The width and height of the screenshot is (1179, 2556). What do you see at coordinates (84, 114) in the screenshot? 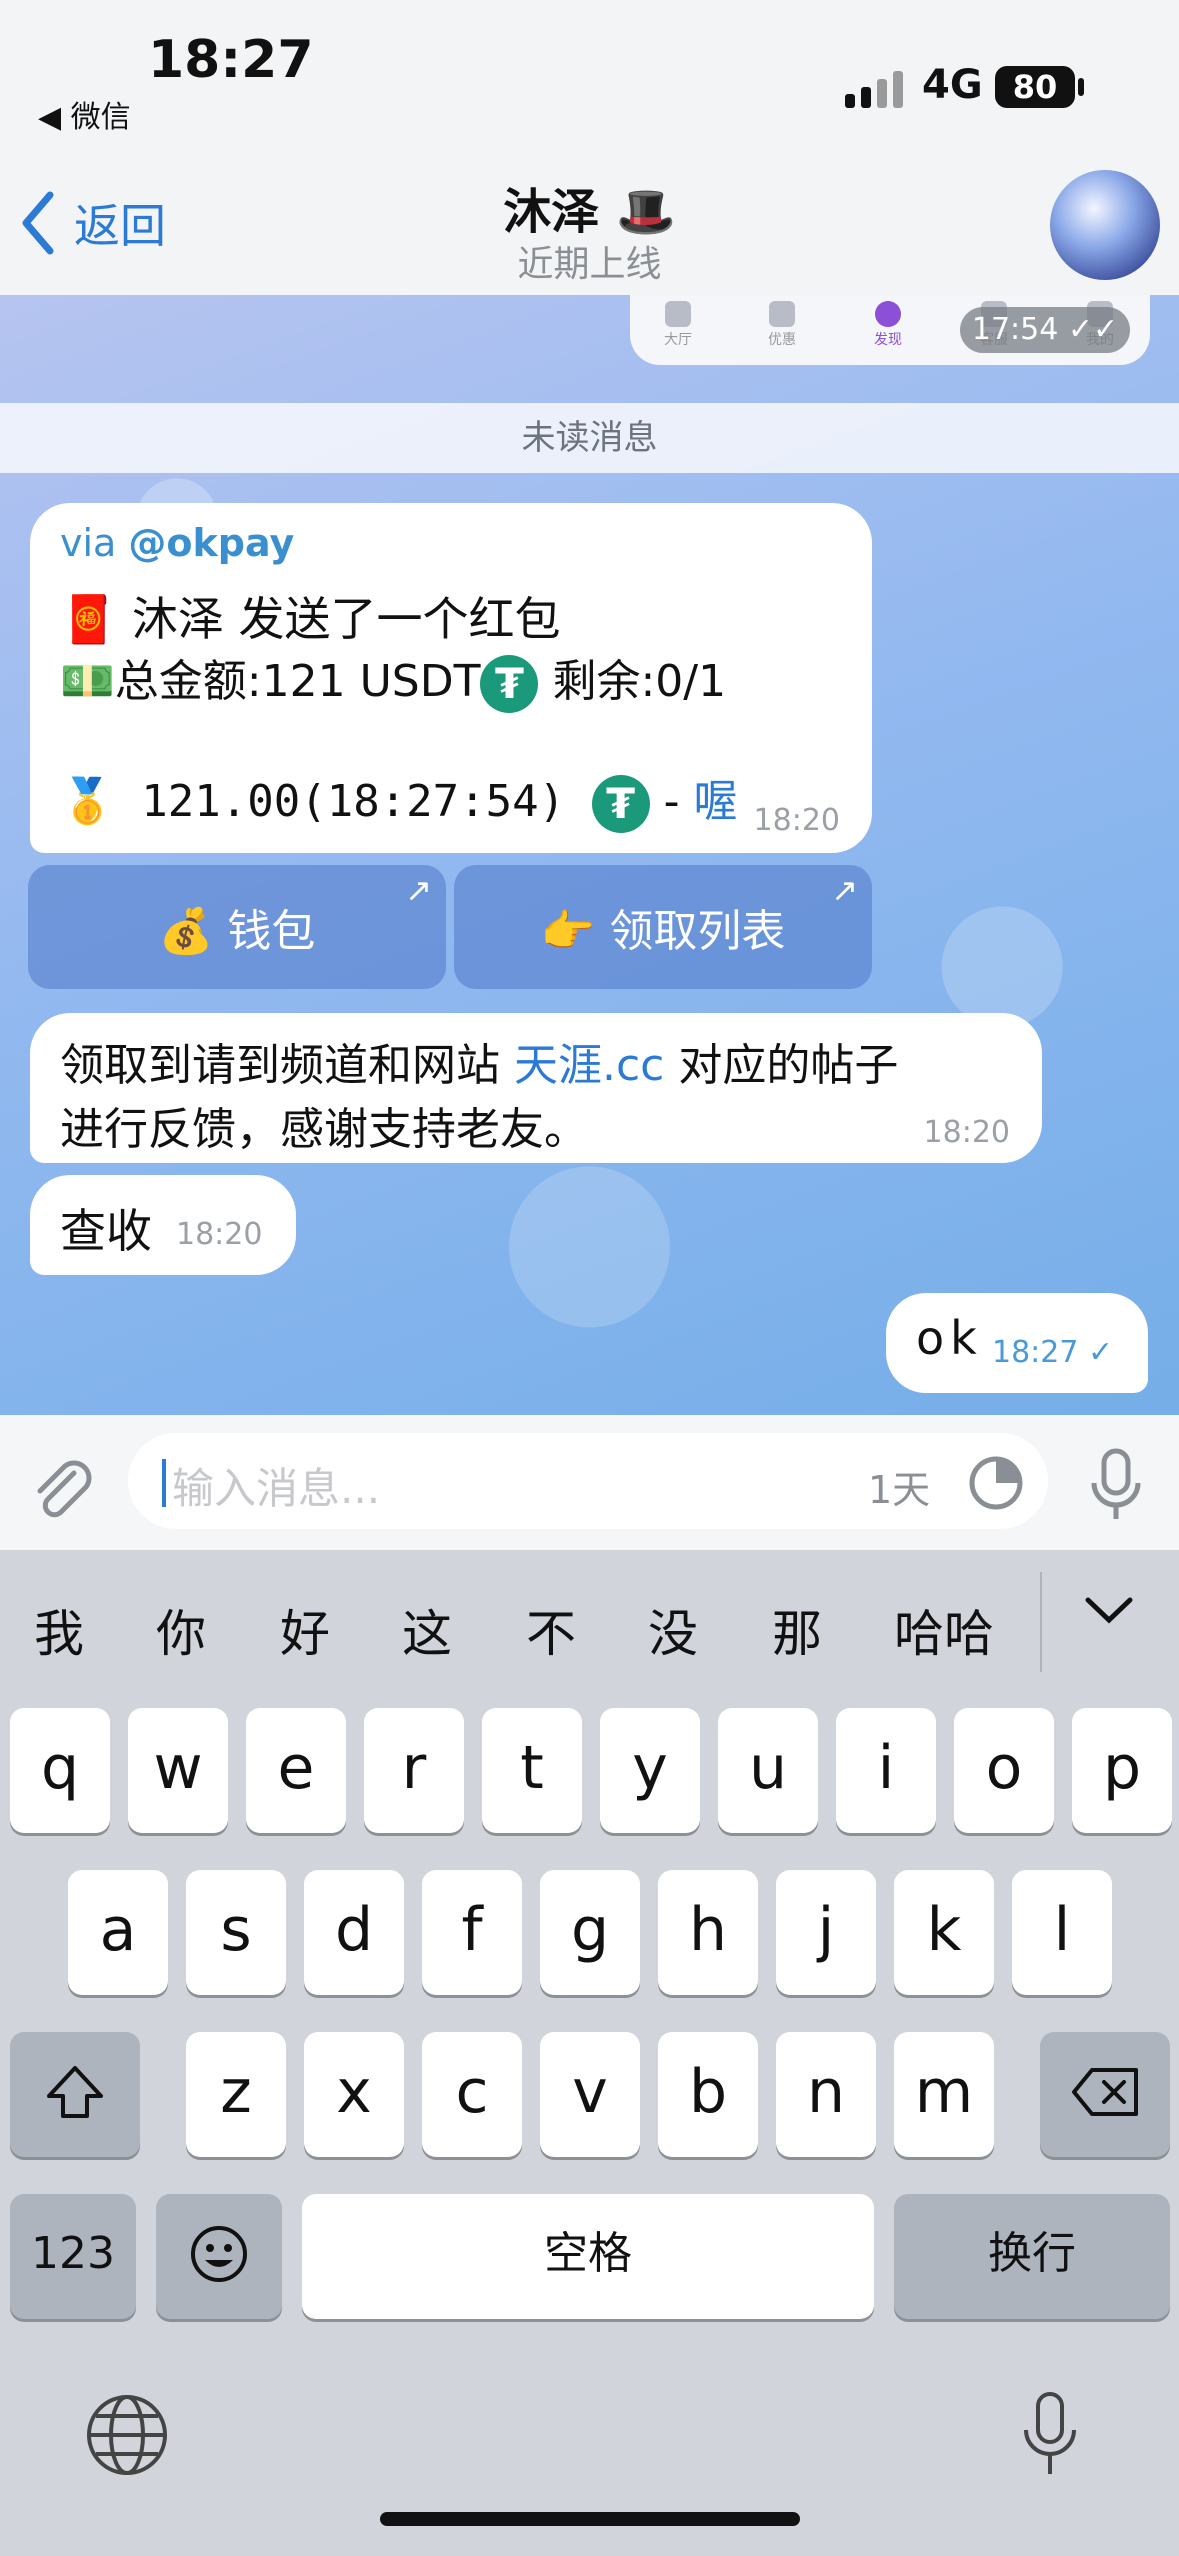
I see `back-to-wechat: ◀ 微信` at bounding box center [84, 114].